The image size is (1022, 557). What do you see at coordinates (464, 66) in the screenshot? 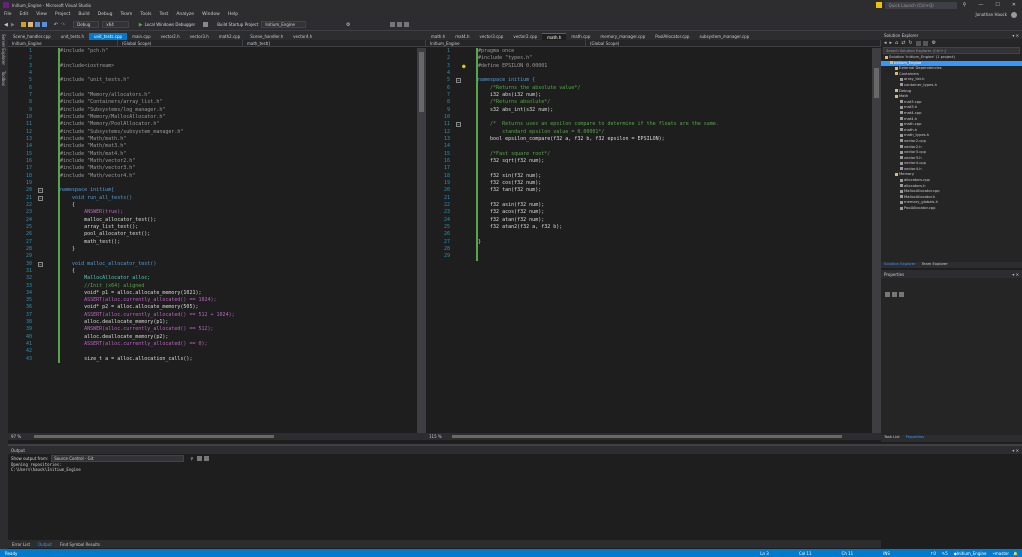
I see `lightbulb-icon: ●` at bounding box center [464, 66].